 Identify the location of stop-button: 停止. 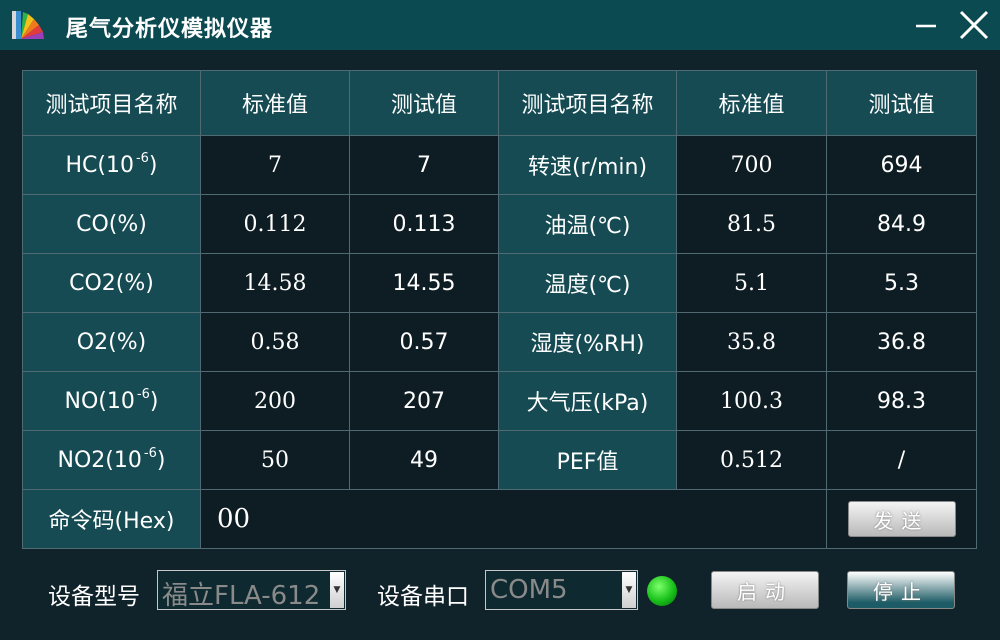
(901, 590).